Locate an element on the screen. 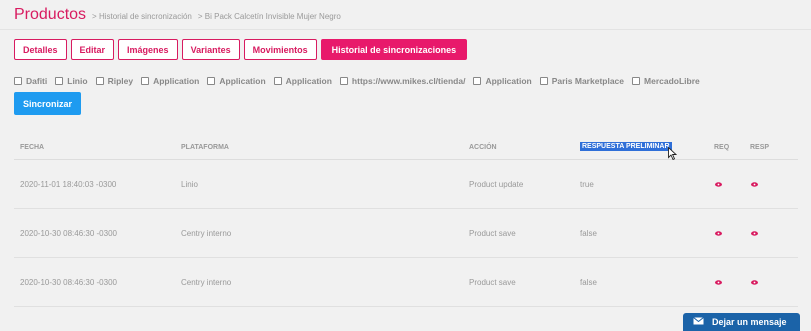 The height and width of the screenshot is (331, 811). platform-option: MercadoLibre is located at coordinates (666, 81).